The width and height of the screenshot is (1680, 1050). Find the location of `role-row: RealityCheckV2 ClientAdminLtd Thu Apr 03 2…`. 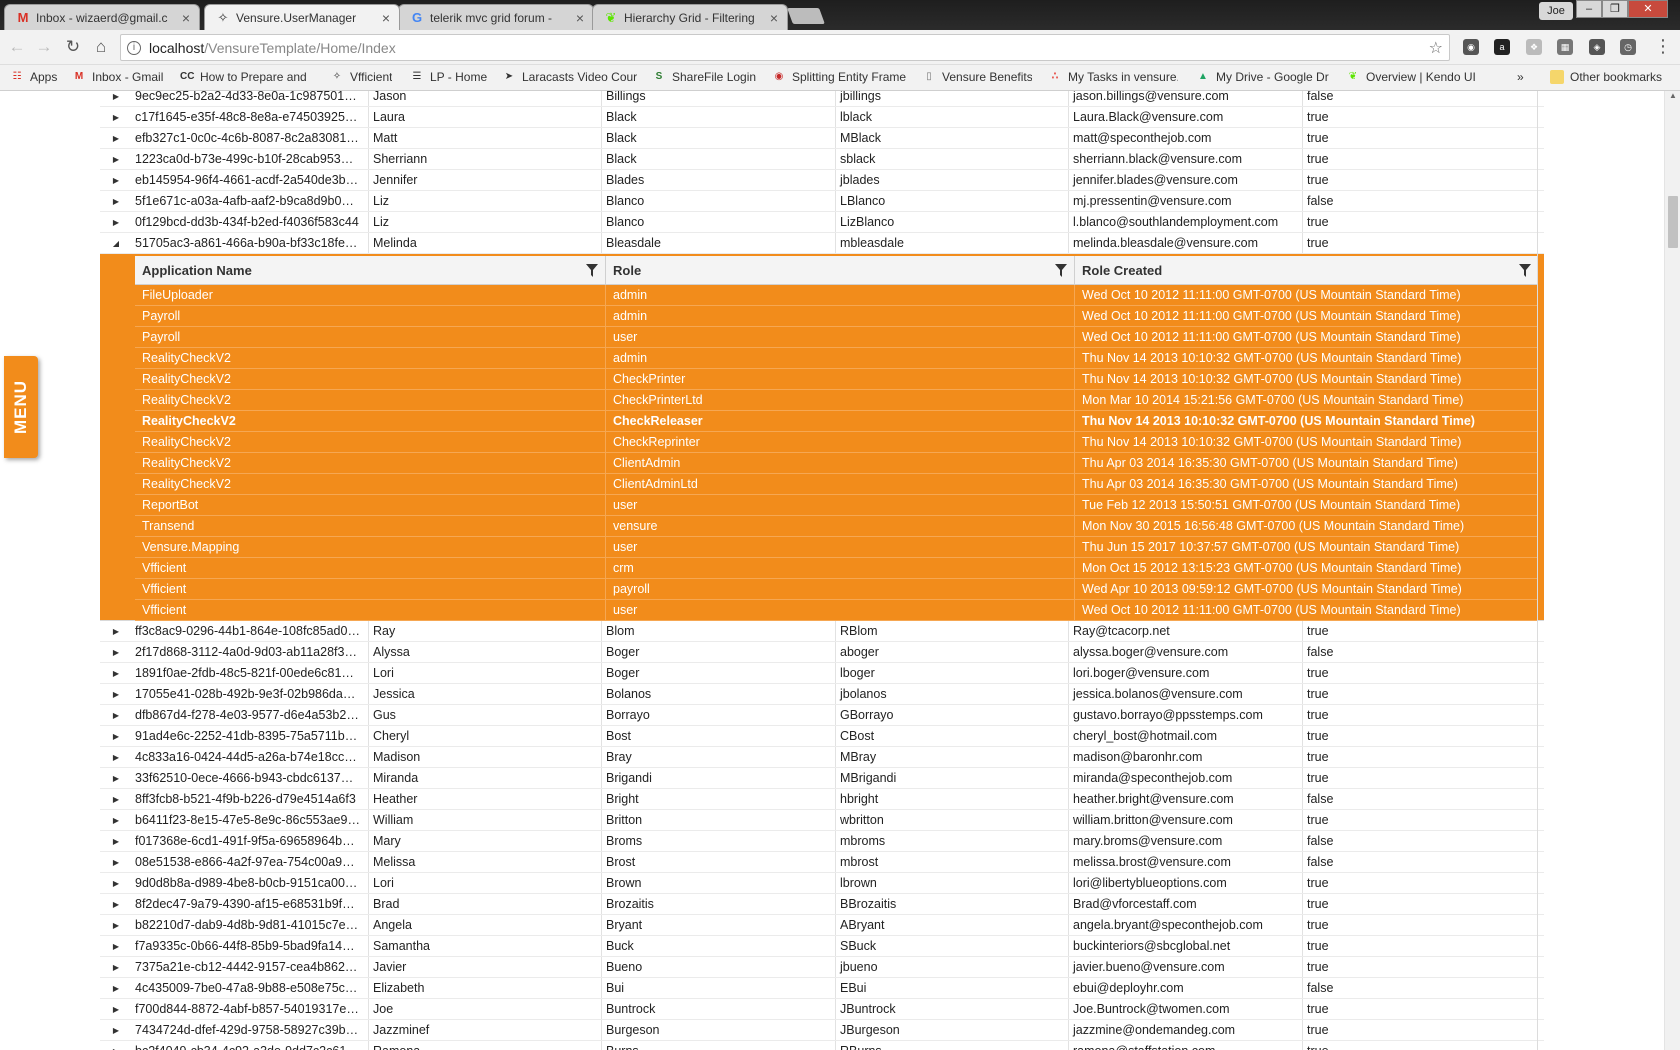

role-row: RealityCheckV2 ClientAdminLtd Thu Apr 03 2… is located at coordinates (836, 484).